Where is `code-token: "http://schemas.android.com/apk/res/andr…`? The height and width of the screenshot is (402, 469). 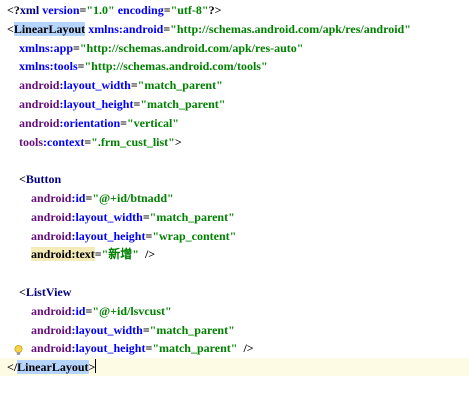 code-token: "http://schemas.android.com/apk/res/andr… is located at coordinates (290, 28).